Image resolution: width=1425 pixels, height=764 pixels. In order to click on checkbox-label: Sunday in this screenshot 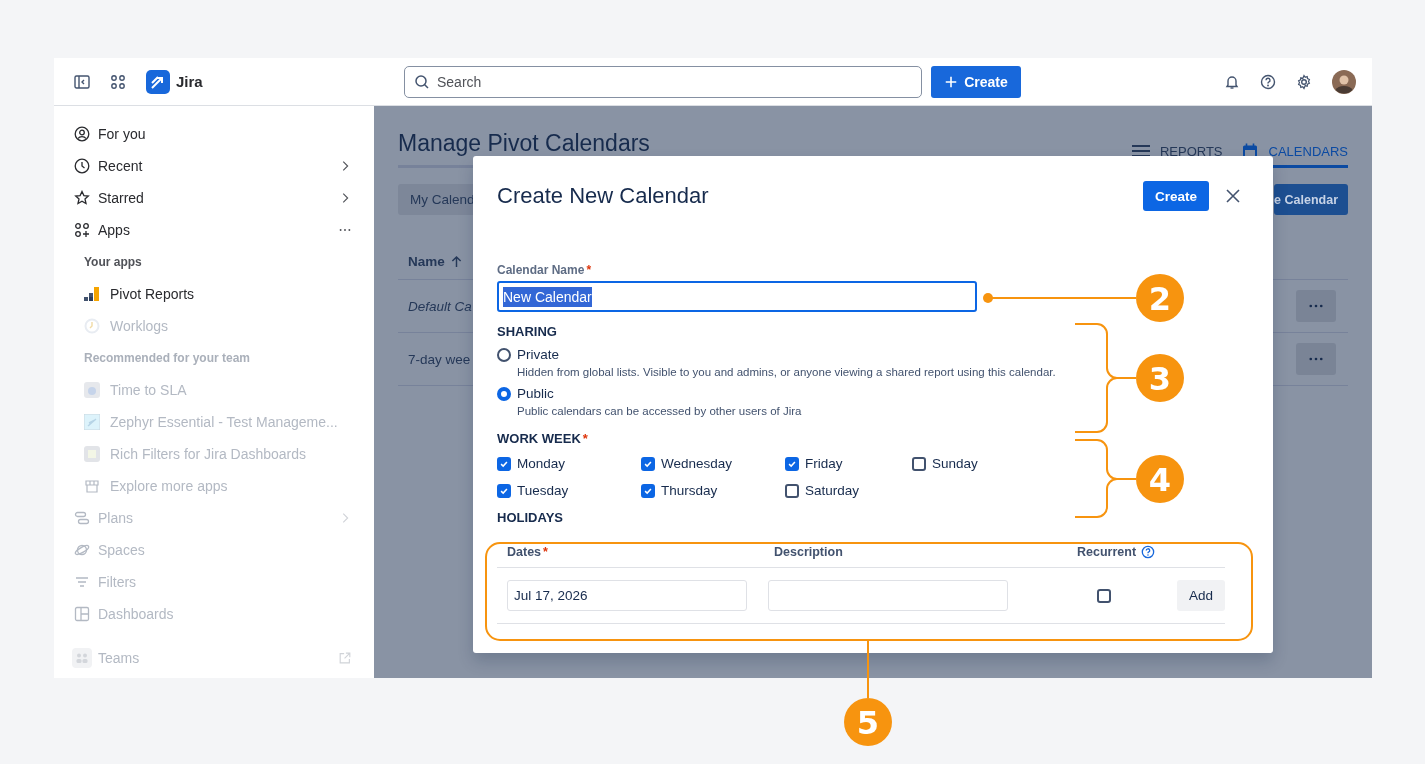, I will do `click(955, 463)`.